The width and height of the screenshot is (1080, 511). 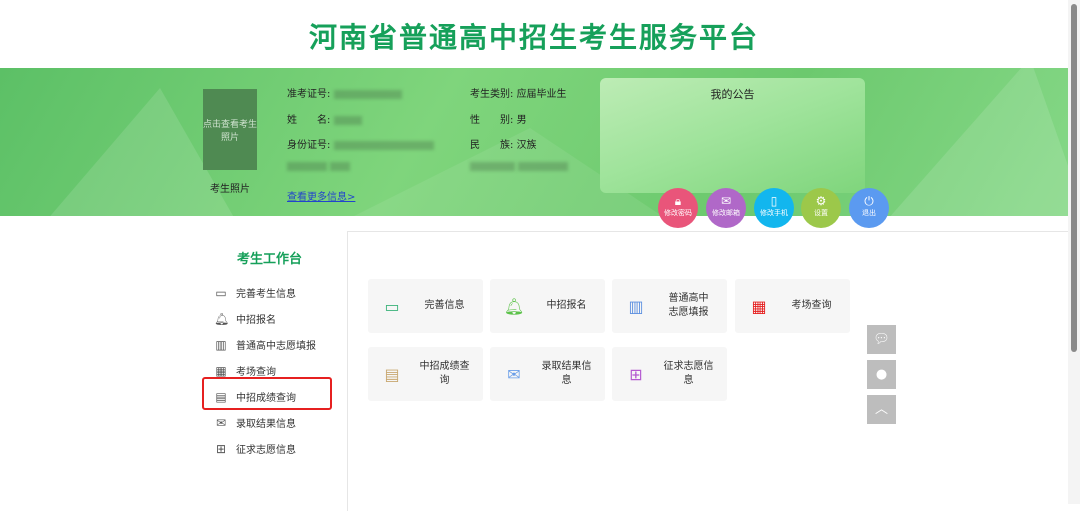 I want to click on power-icon: ⏻, so click(x=869, y=201).